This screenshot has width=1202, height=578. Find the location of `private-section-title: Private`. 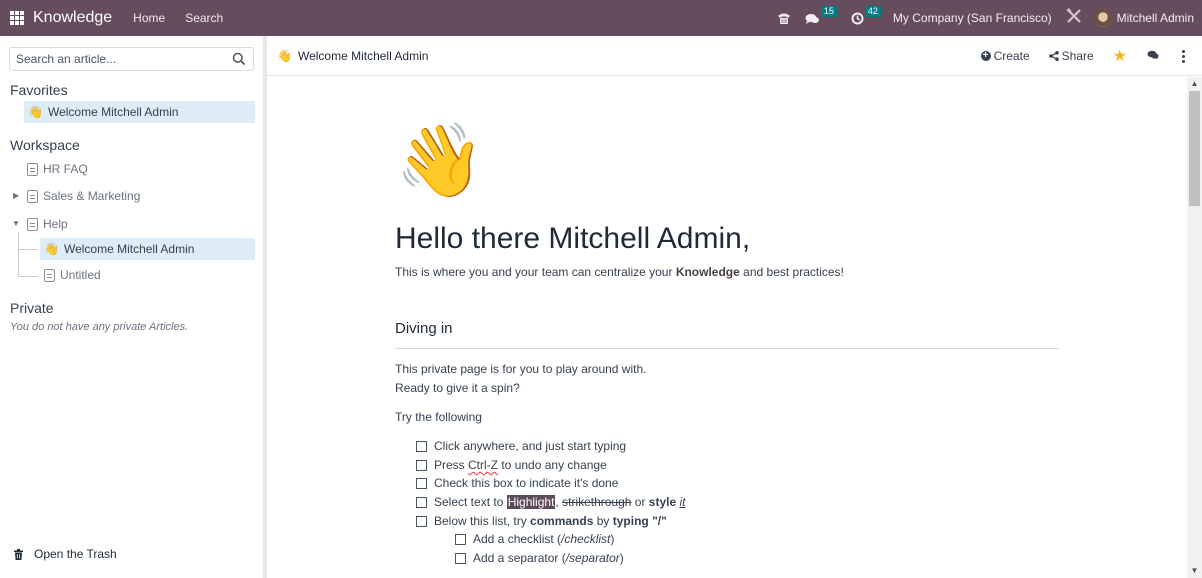

private-section-title: Private is located at coordinates (32, 308).